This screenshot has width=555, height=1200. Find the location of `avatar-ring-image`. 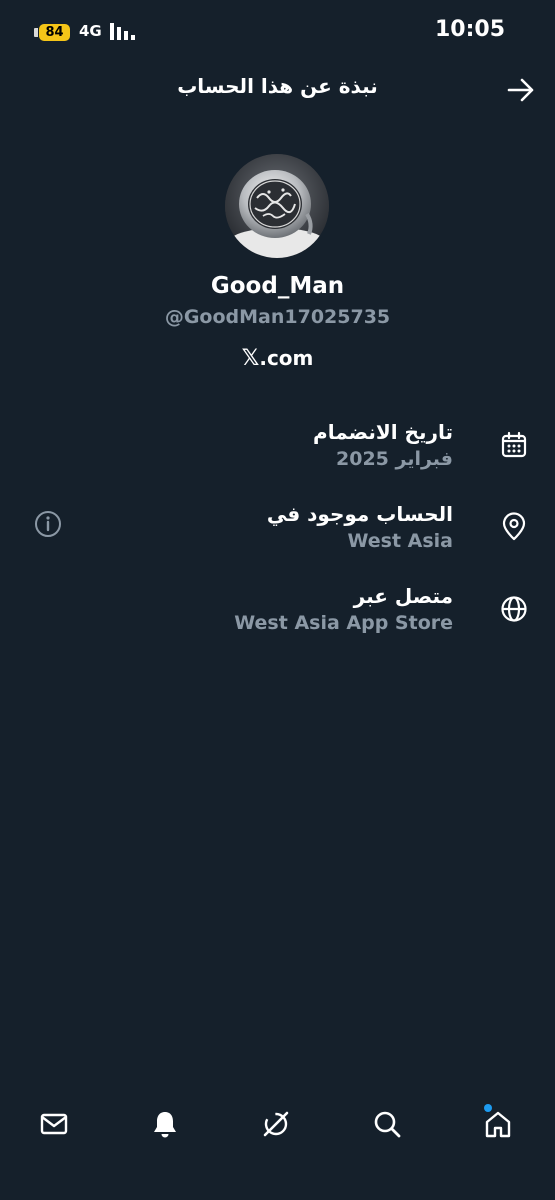

avatar-ring-image is located at coordinates (277, 206).